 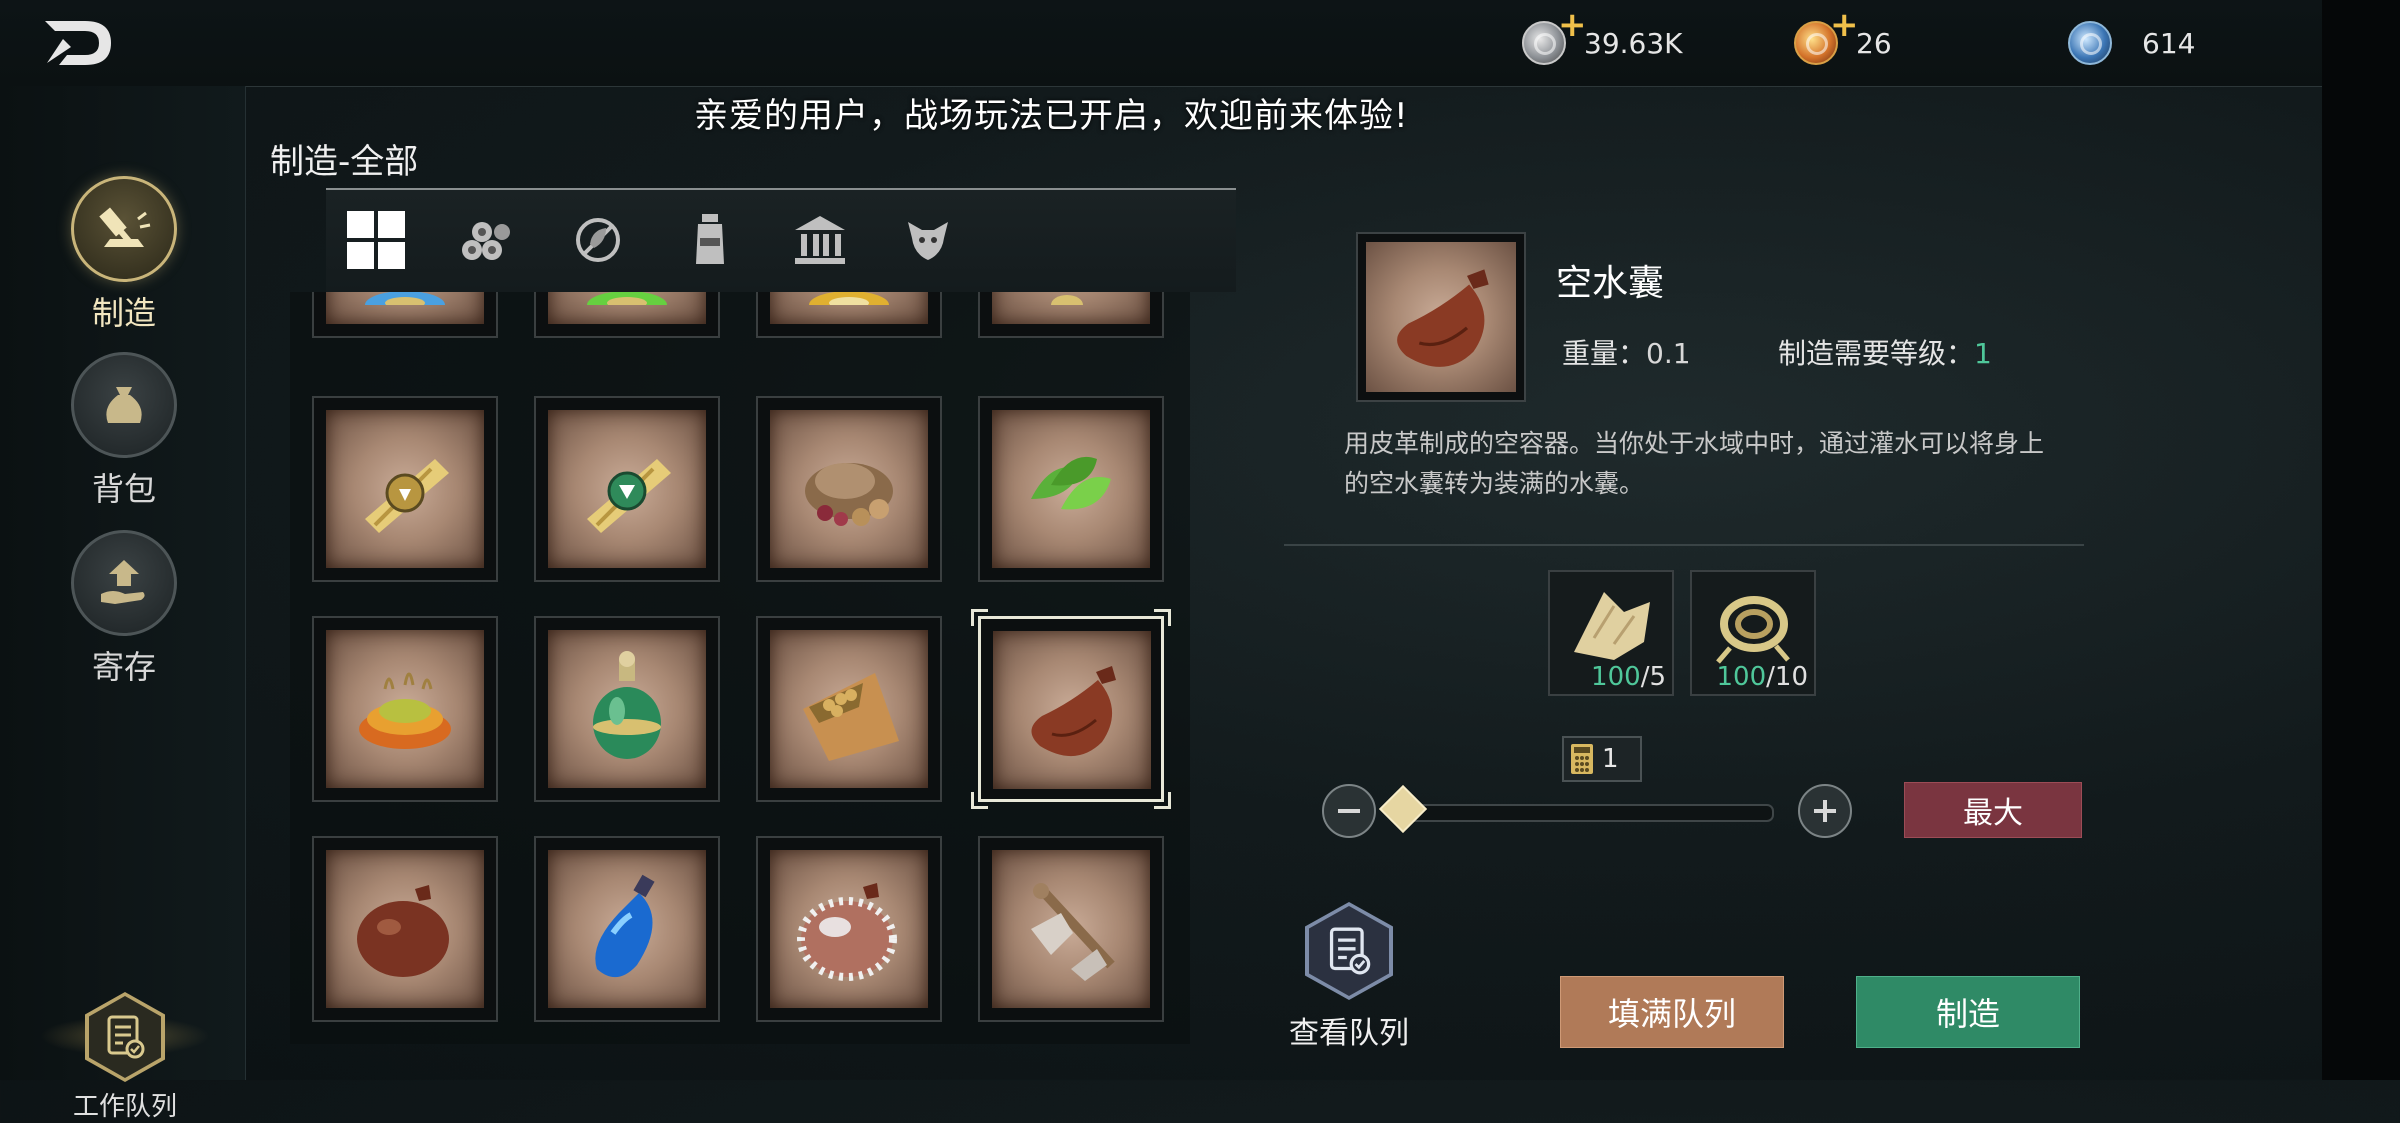 I want to click on decrease-button, so click(x=1349, y=811).